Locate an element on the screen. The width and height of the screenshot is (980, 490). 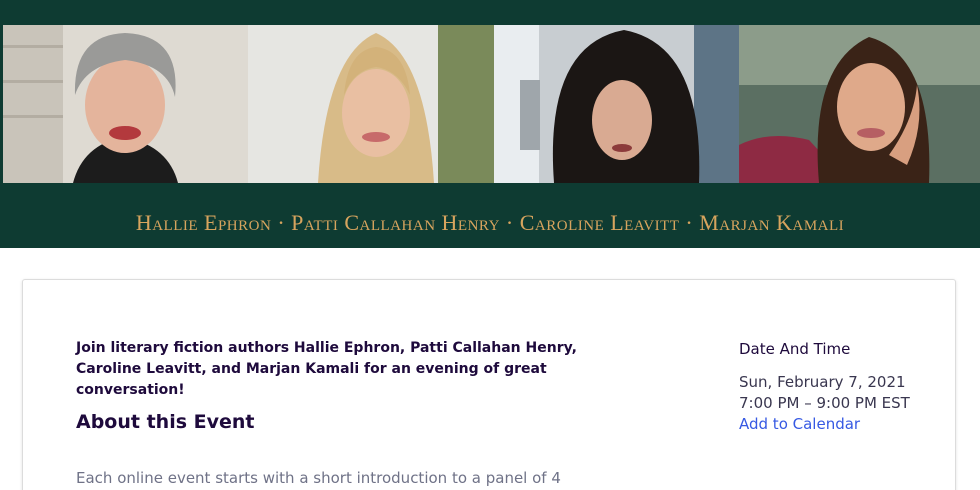
add-to-calendar-link: Add to Calendar is located at coordinates (799, 424).